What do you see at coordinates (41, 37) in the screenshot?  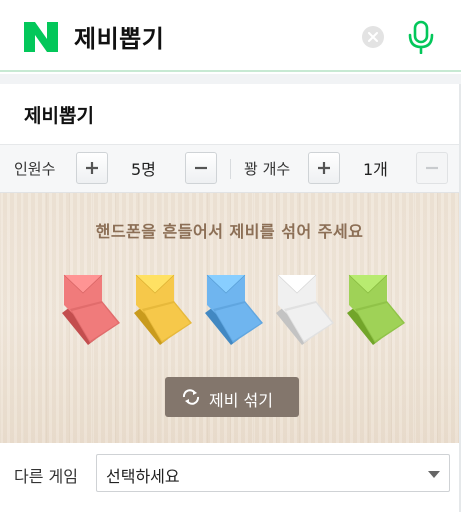 I see `naver-logo-icon` at bounding box center [41, 37].